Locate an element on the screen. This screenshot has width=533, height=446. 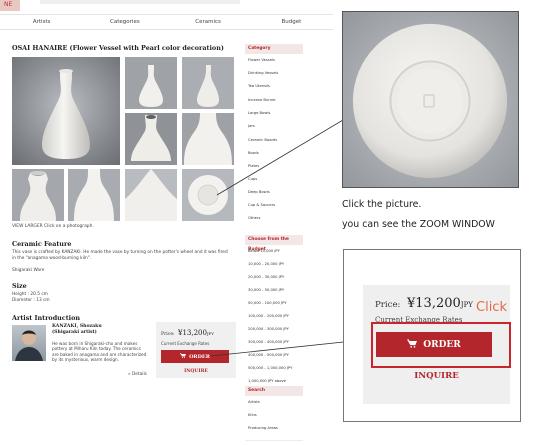
site-logo: NE is located at coordinates (10, 5).